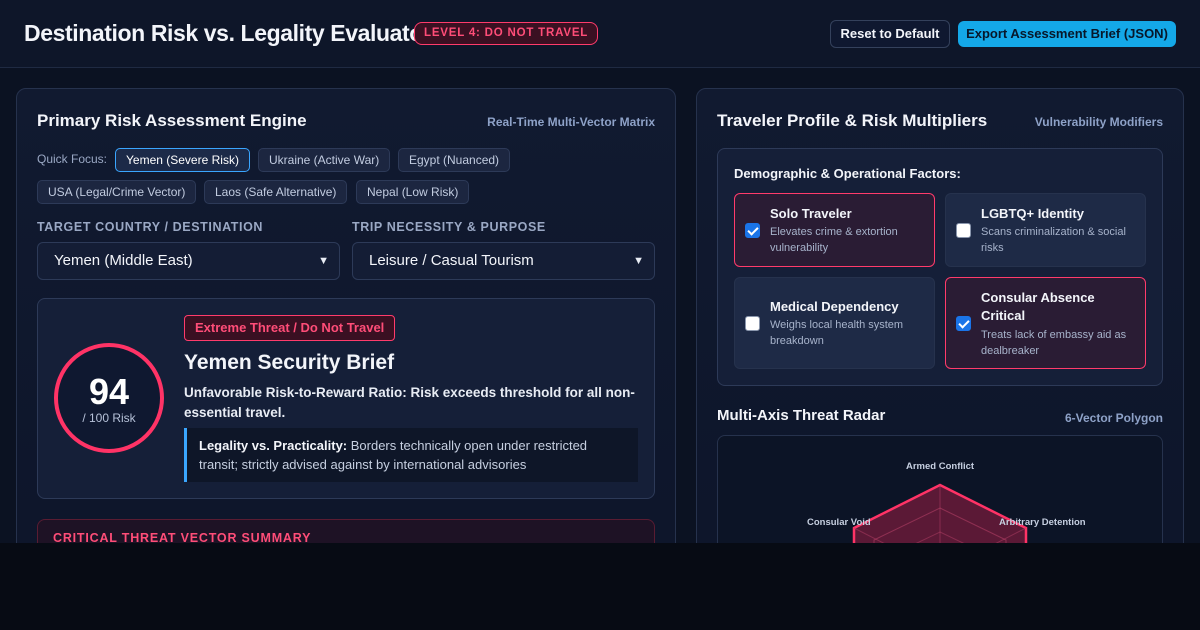 The image size is (1200, 630). What do you see at coordinates (834, 306) in the screenshot?
I see `factor-name: Medical Dependency` at bounding box center [834, 306].